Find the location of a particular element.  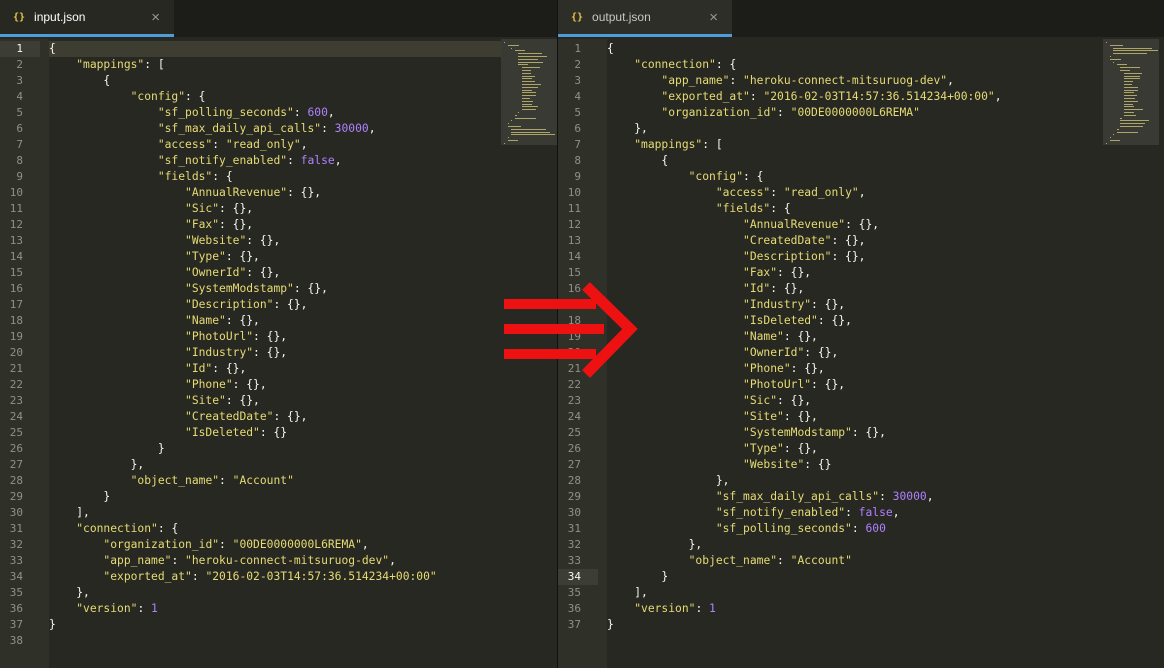

code-line: "Website": {} is located at coordinates (719, 465).